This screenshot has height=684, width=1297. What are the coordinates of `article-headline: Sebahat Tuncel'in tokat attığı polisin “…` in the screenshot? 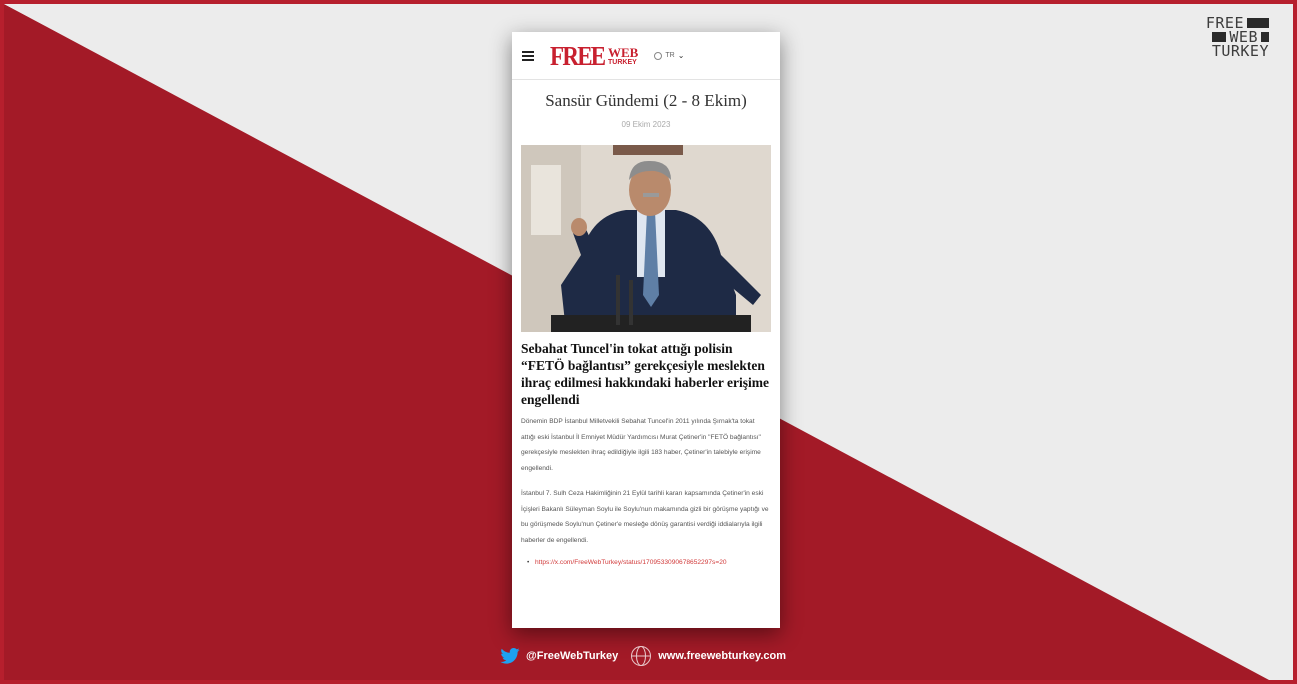 It's located at (646, 374).